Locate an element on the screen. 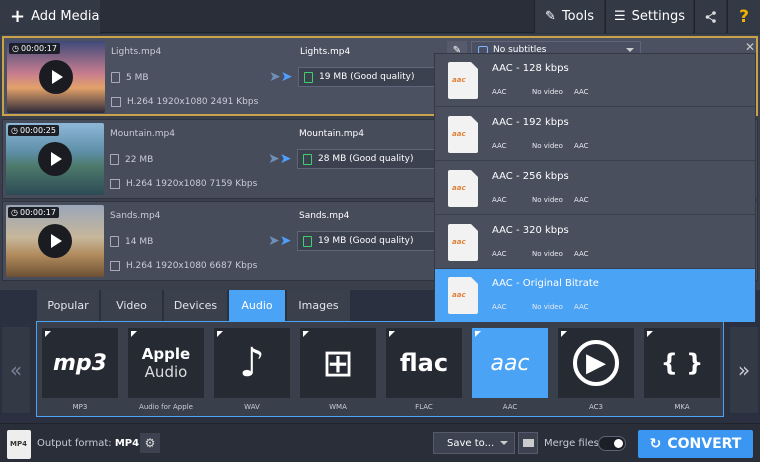 The width and height of the screenshot is (760, 462). duration-badge: ◷ 00:00:25 is located at coordinates (33, 130).